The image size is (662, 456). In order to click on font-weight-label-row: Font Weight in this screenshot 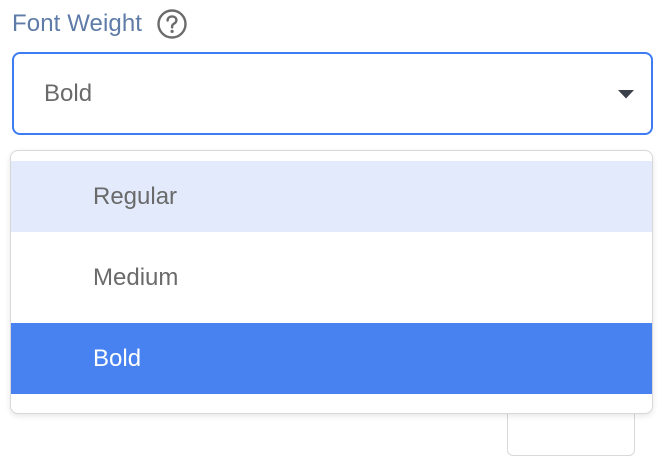, I will do `click(100, 24)`.